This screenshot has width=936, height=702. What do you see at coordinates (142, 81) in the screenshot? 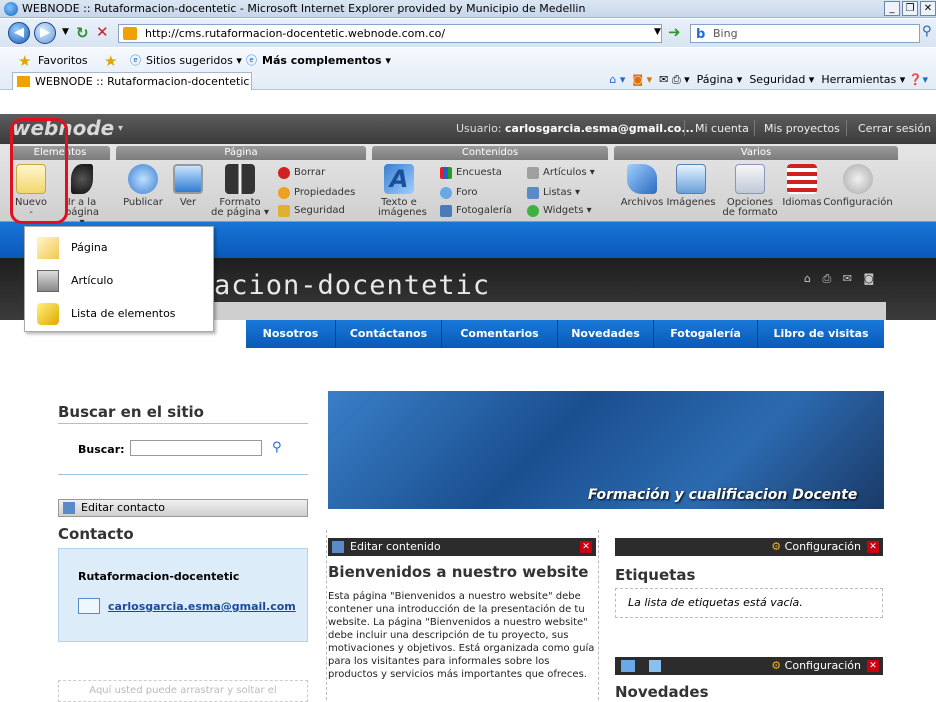
I see `tab-label: WEBNODE :: Rutaformacion-docentetic` at bounding box center [142, 81].